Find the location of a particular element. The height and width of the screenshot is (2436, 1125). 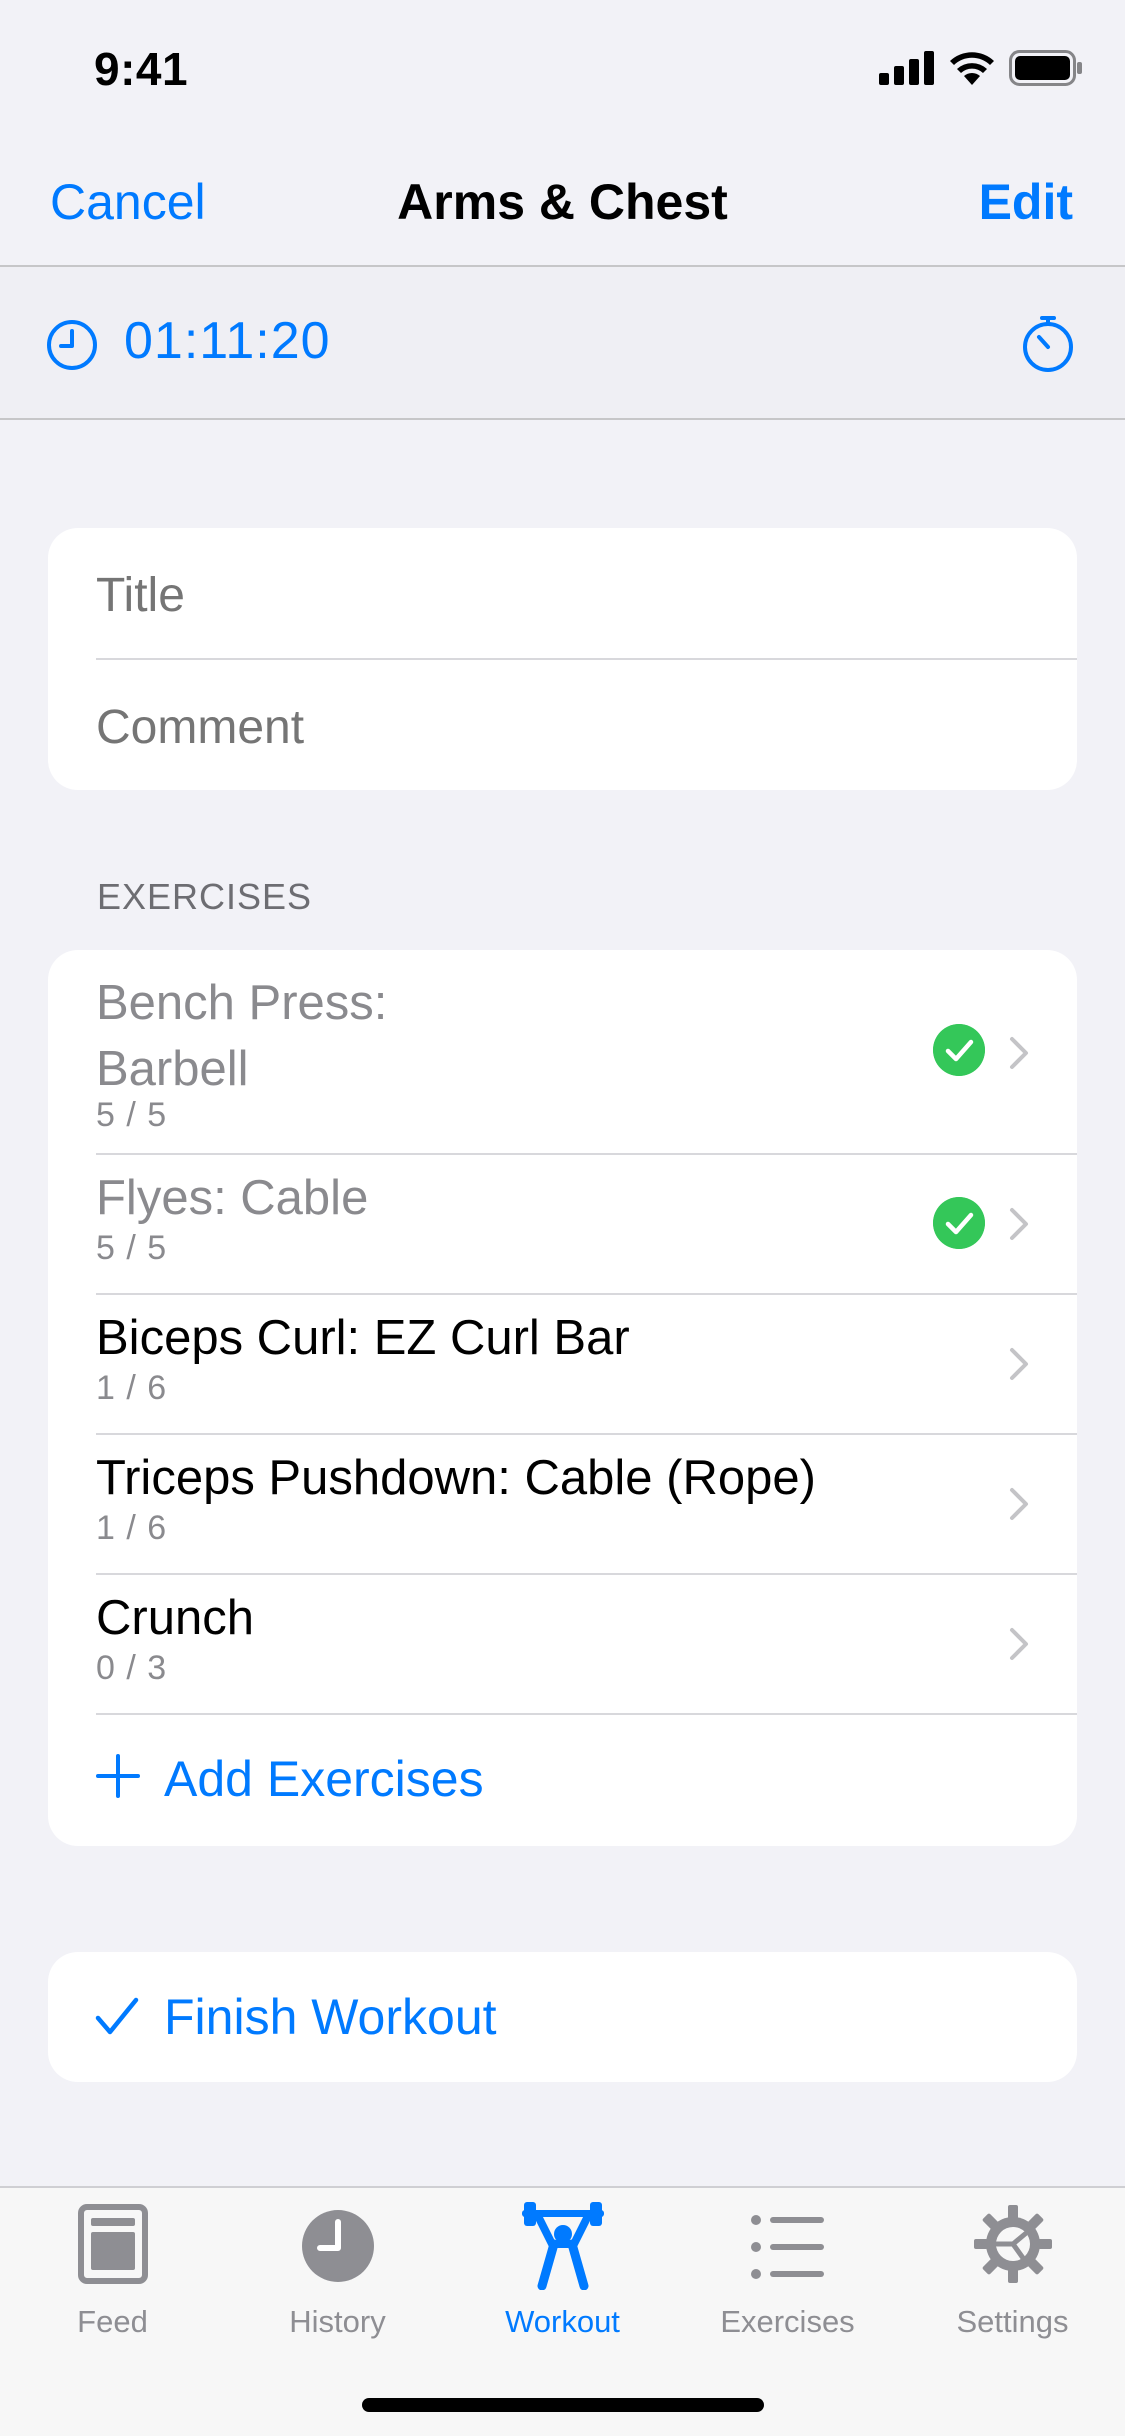

tab-feed: Feed is located at coordinates (112, 2273).